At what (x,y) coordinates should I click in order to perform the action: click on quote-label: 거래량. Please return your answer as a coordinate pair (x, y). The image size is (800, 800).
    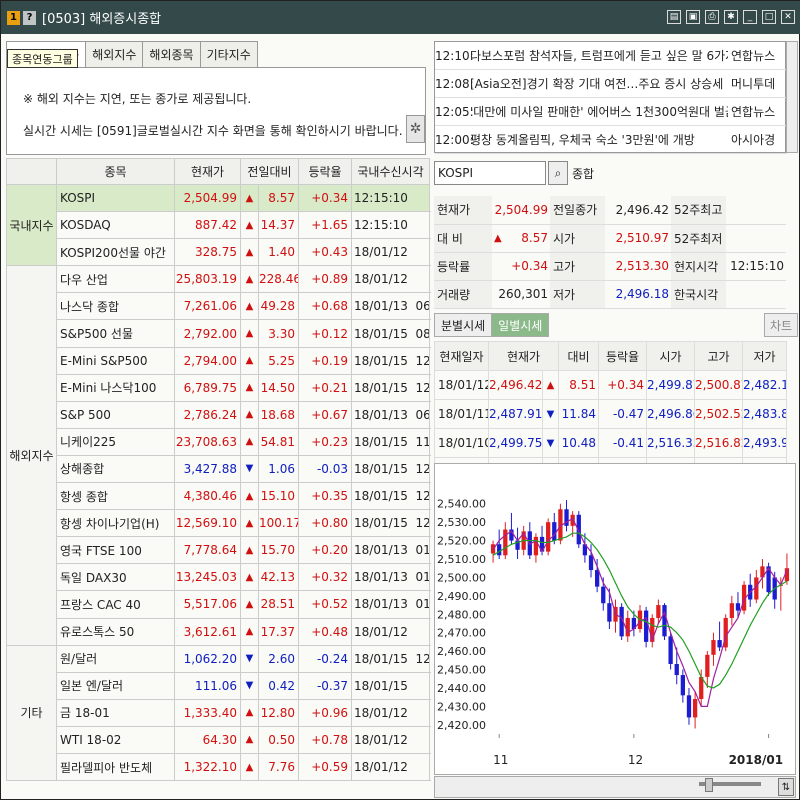
    Looking at the image, I should click on (463, 294).